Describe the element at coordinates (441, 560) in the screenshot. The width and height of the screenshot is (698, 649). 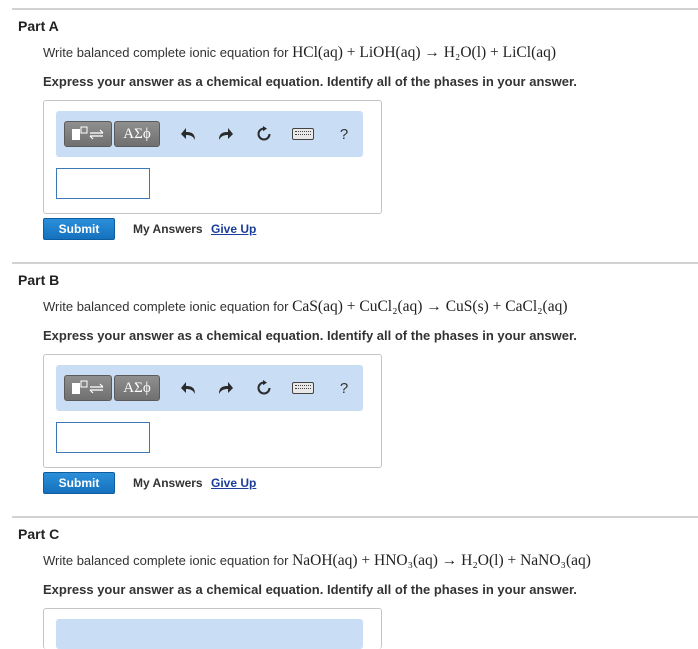
I see `chemical-equation: NaOH(aq) + HNO₃(aq) → H₂O(l) + NaNO₃(aq)` at that location.